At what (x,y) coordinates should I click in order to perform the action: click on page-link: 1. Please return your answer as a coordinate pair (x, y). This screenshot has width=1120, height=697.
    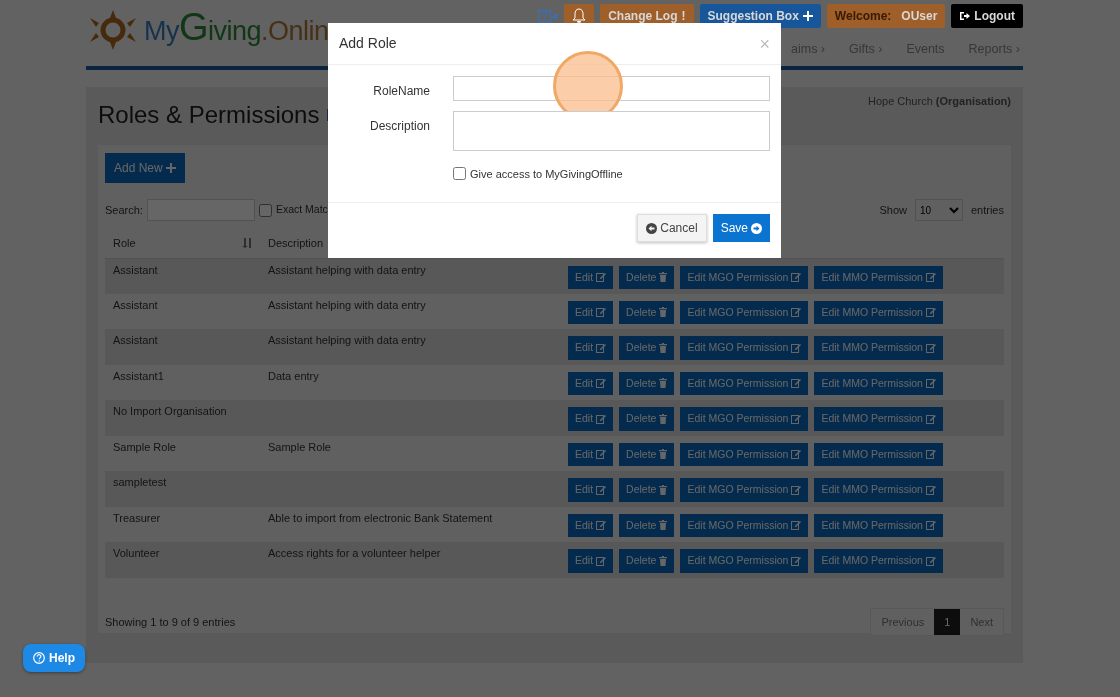
    Looking at the image, I should click on (947, 621).